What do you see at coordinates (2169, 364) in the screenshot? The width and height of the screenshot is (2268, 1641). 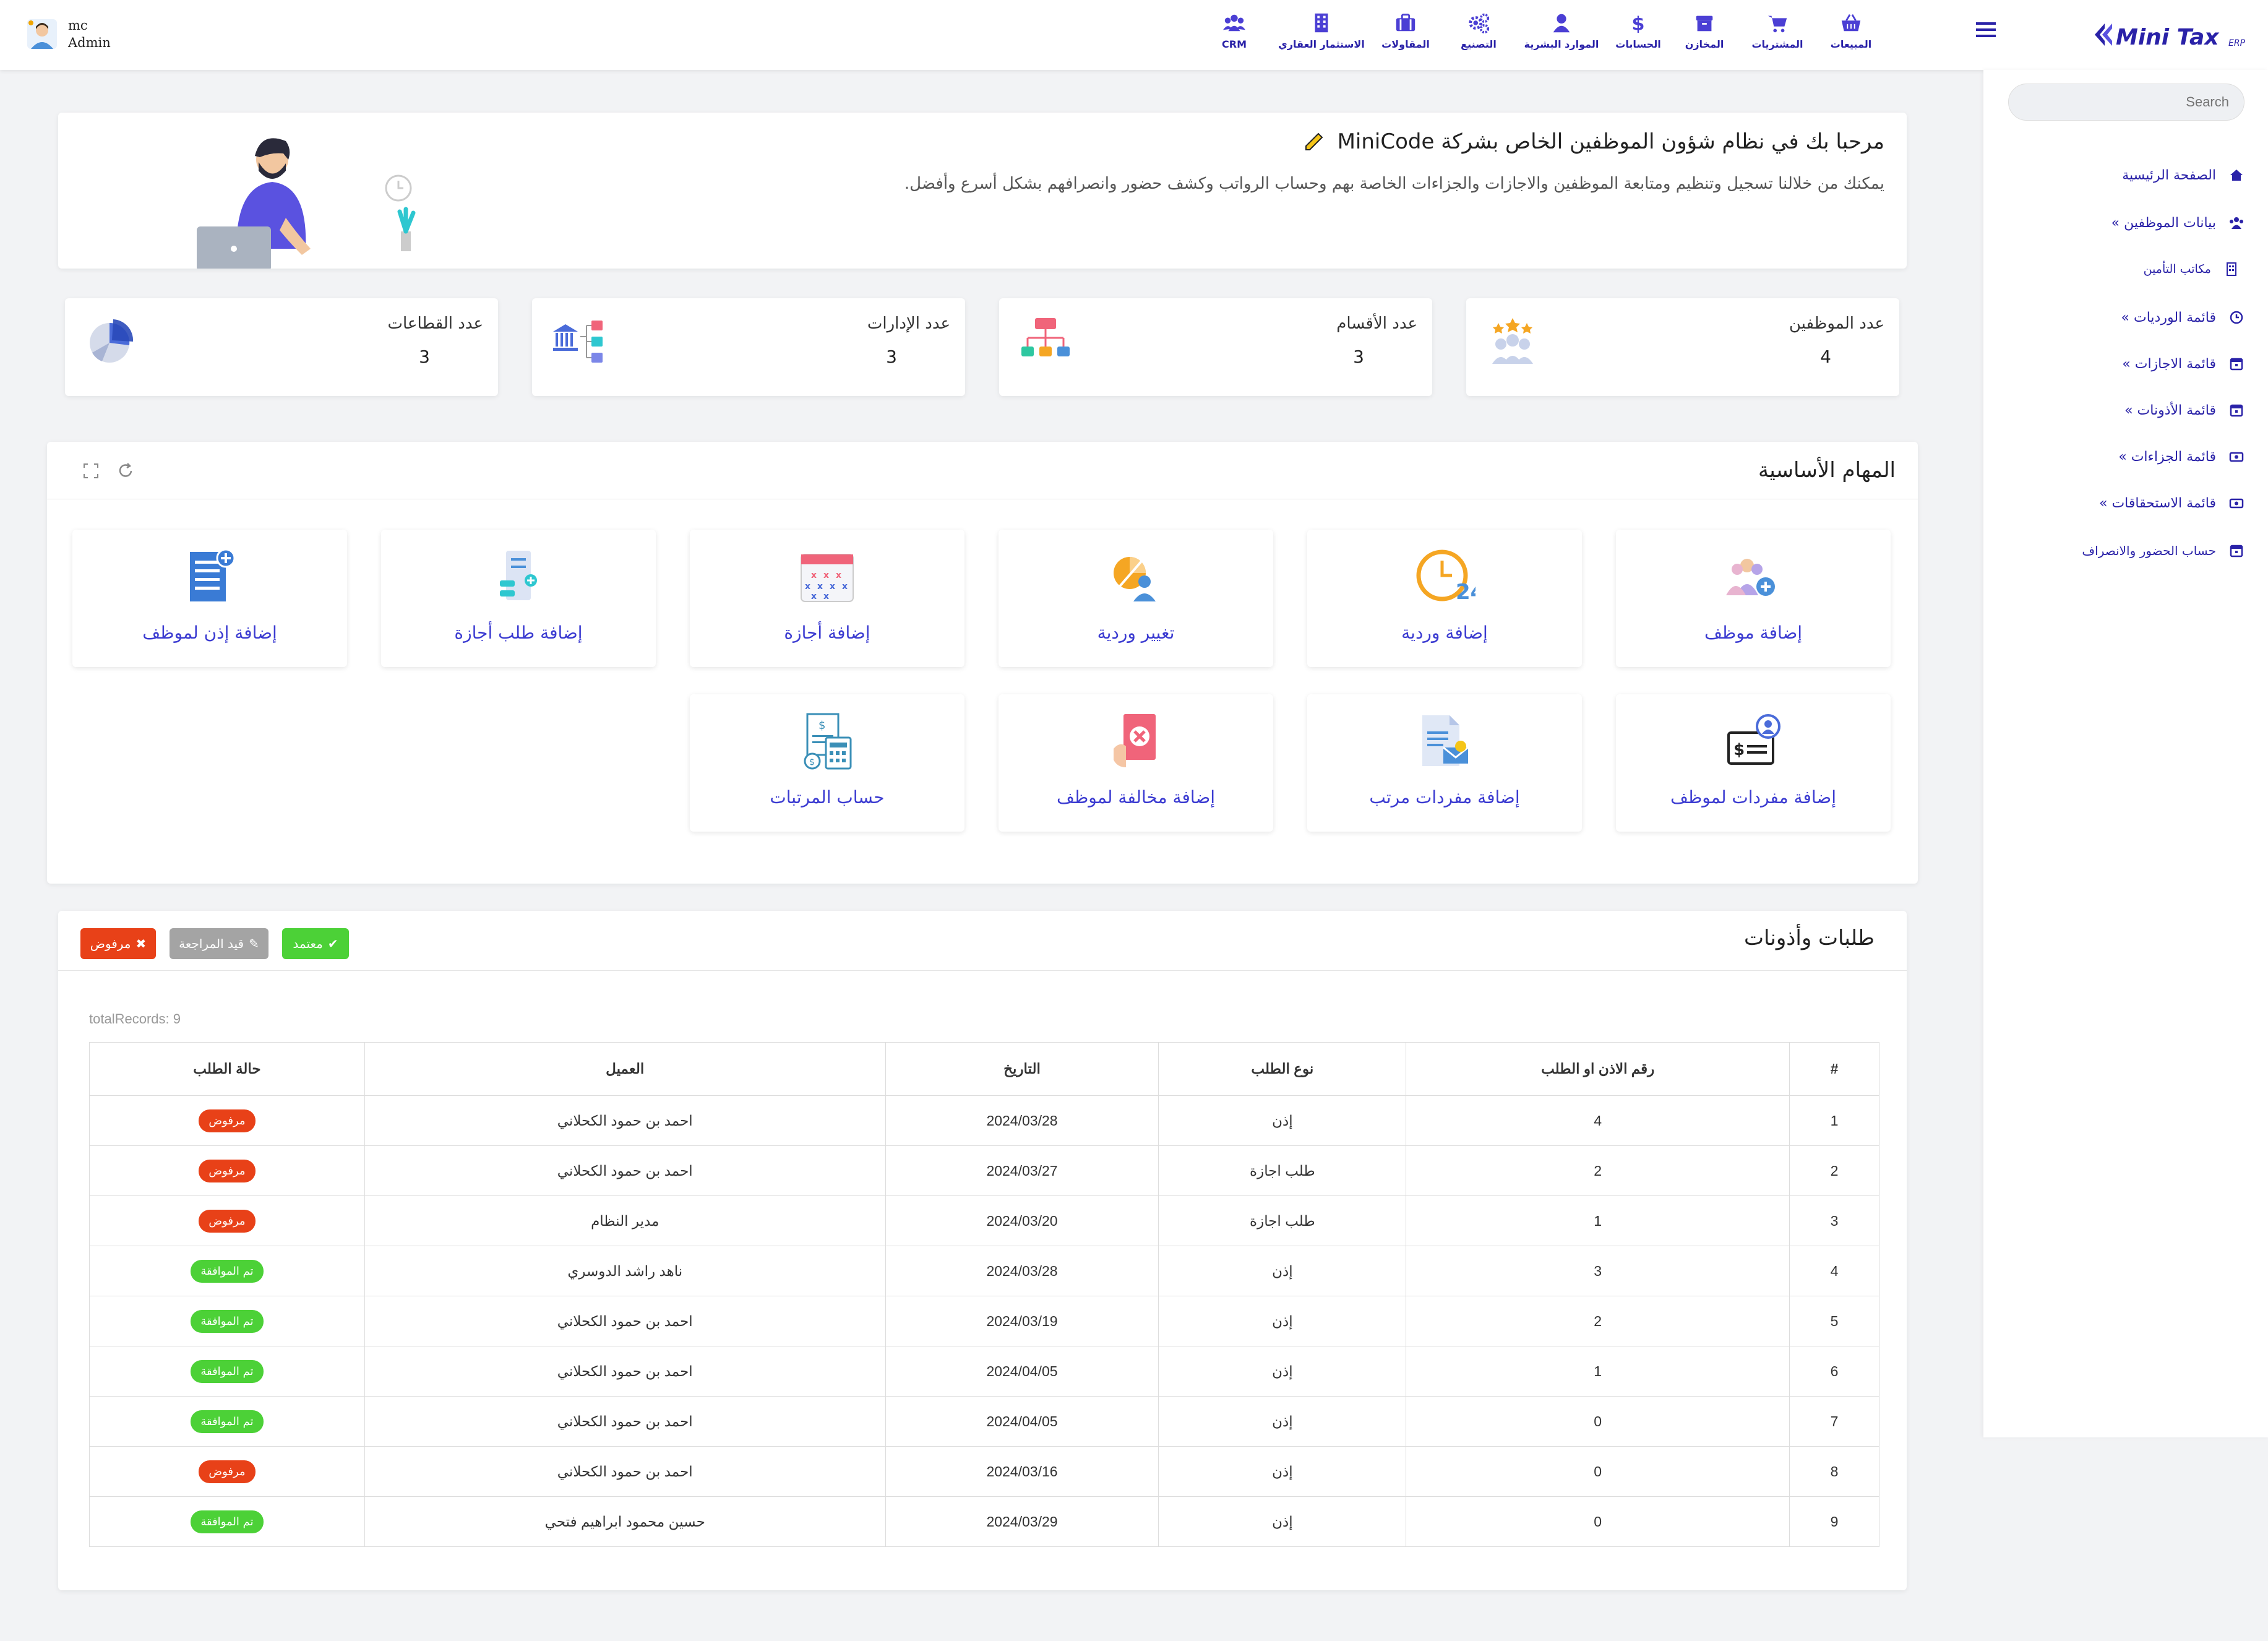 I see `sidebar-item-label: قائمة الاجازات »` at bounding box center [2169, 364].